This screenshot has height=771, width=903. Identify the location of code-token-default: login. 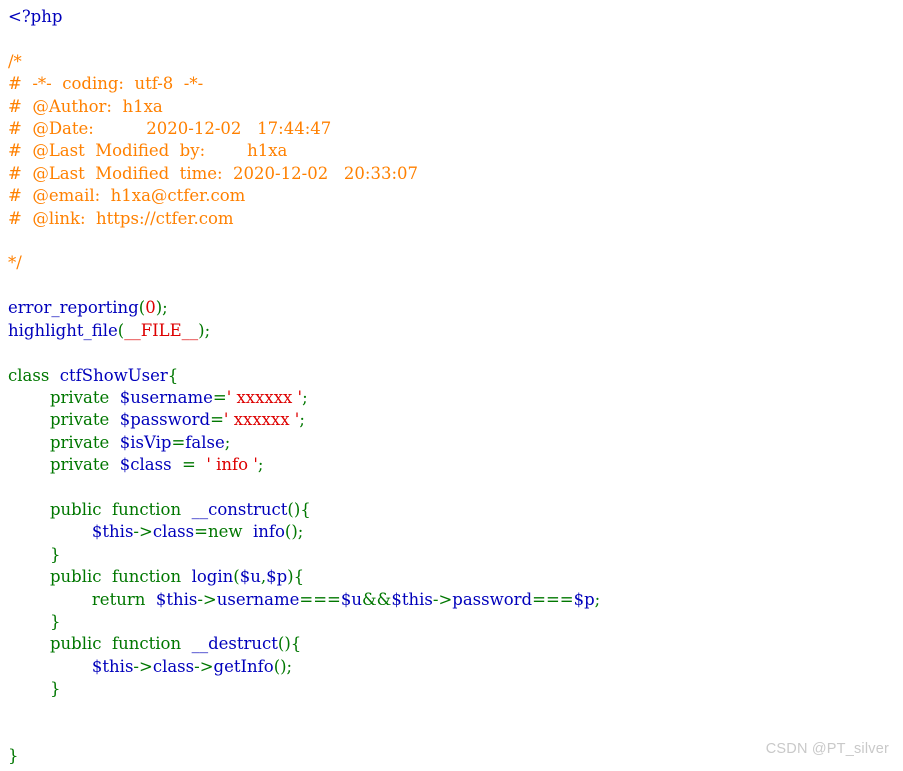
(212, 577).